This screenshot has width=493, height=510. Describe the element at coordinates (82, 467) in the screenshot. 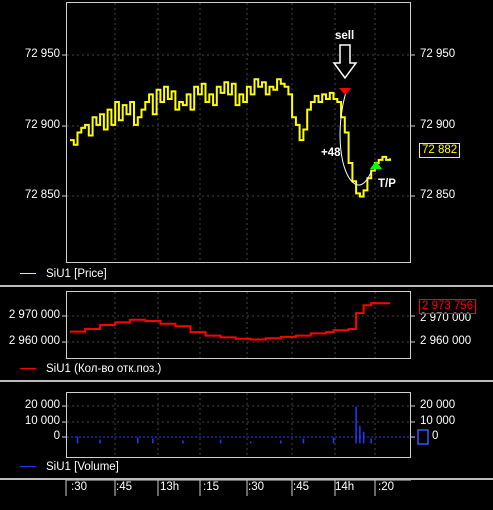

I see `volume-legend-label: SiU1 [Volume]` at that location.